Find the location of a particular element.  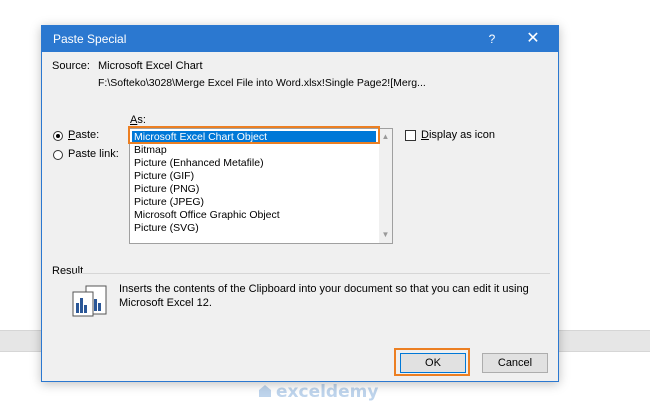

selection-highlight is located at coordinates (254, 135).